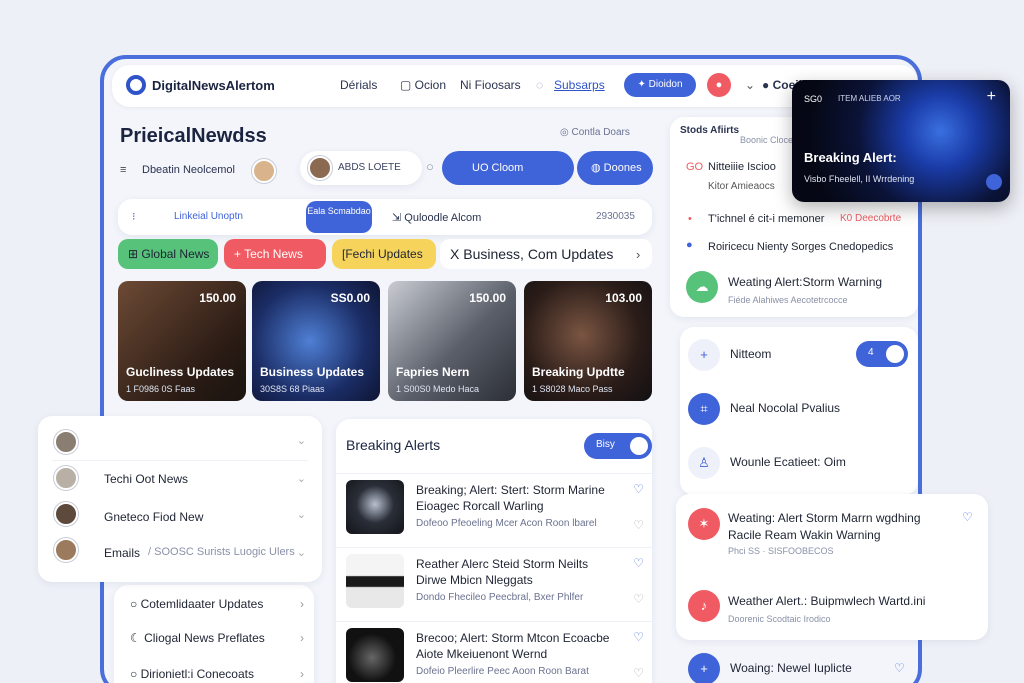  I want to click on brand-name: DigitalNewsAlertom, so click(213, 85).